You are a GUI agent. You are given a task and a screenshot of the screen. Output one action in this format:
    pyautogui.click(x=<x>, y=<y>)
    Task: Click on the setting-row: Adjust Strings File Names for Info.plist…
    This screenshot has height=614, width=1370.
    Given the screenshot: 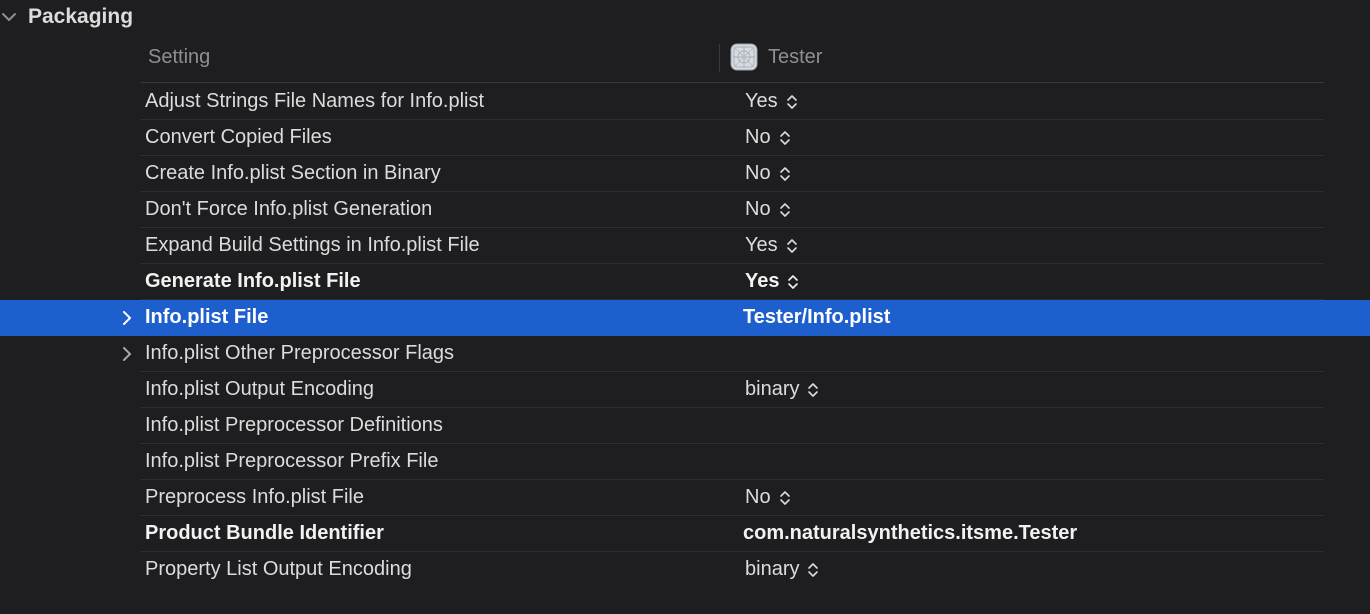 What is the action you would take?
    pyautogui.click(x=685, y=102)
    